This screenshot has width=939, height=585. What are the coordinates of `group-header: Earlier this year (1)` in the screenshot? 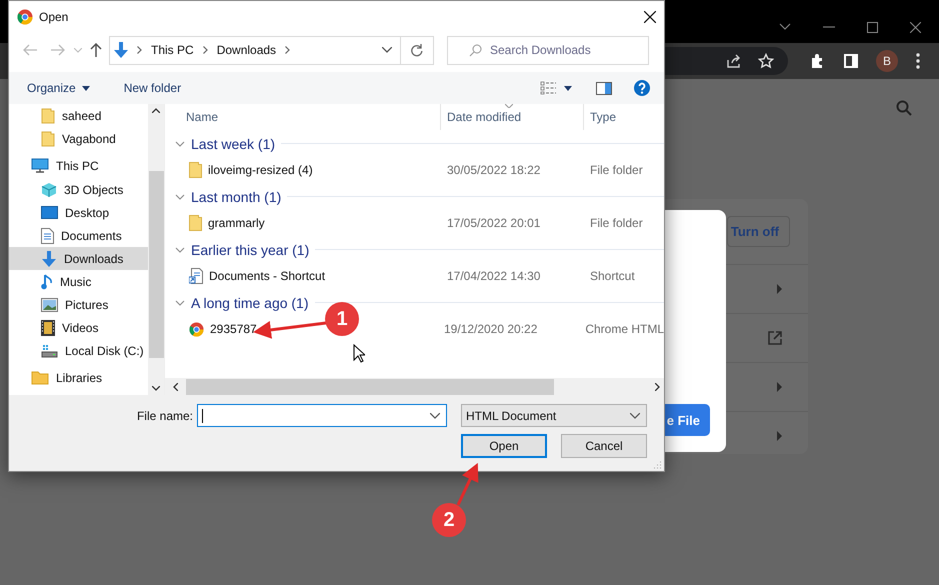 It's located at (250, 250).